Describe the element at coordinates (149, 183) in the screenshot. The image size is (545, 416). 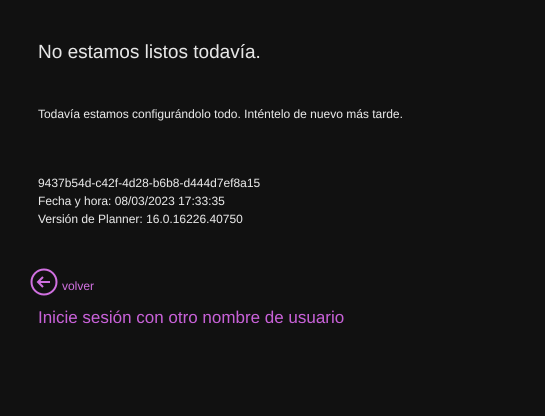
I see `detail-line: 9437b54d-c42f-4d28-b6b8-d444d7ef8a15` at that location.